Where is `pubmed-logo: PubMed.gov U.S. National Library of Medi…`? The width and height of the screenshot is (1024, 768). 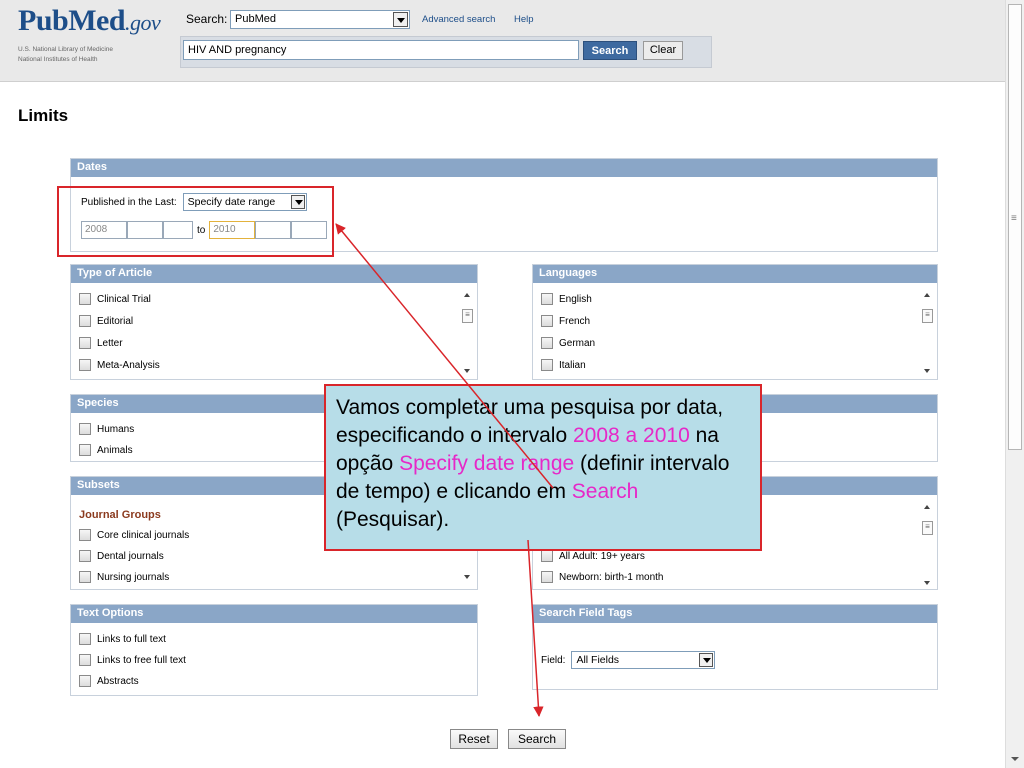 pubmed-logo: PubMed.gov U.S. National Library of Medi… is located at coordinates (94, 39).